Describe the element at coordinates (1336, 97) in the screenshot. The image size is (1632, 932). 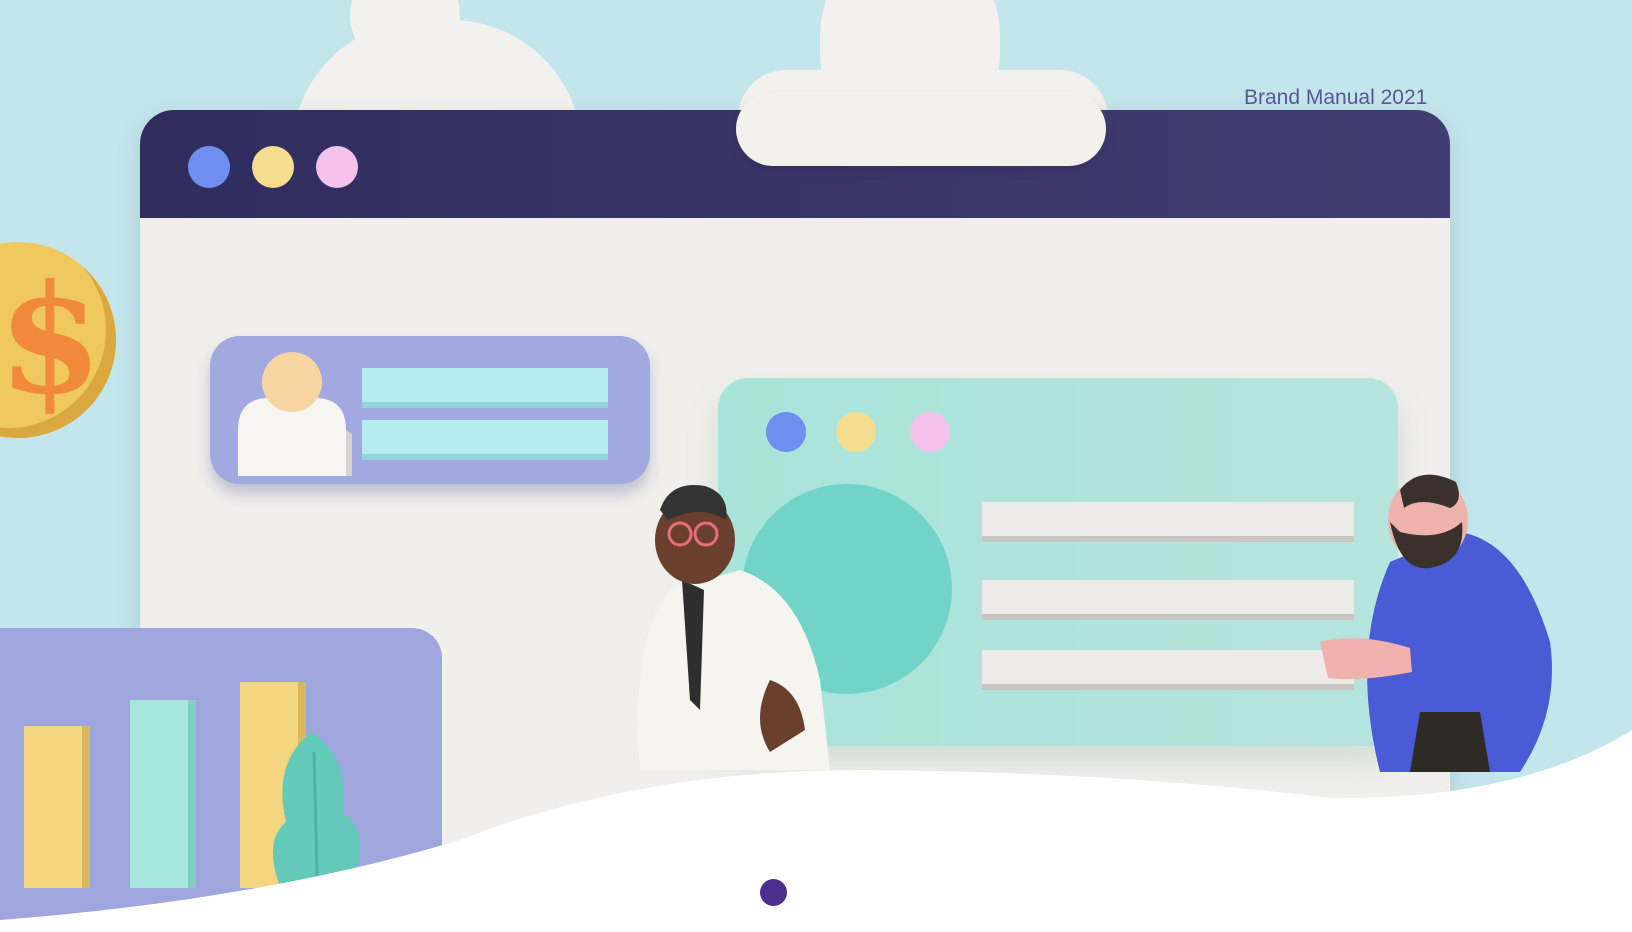
I see `brand-manual-label: Brand Manual 2021` at that location.